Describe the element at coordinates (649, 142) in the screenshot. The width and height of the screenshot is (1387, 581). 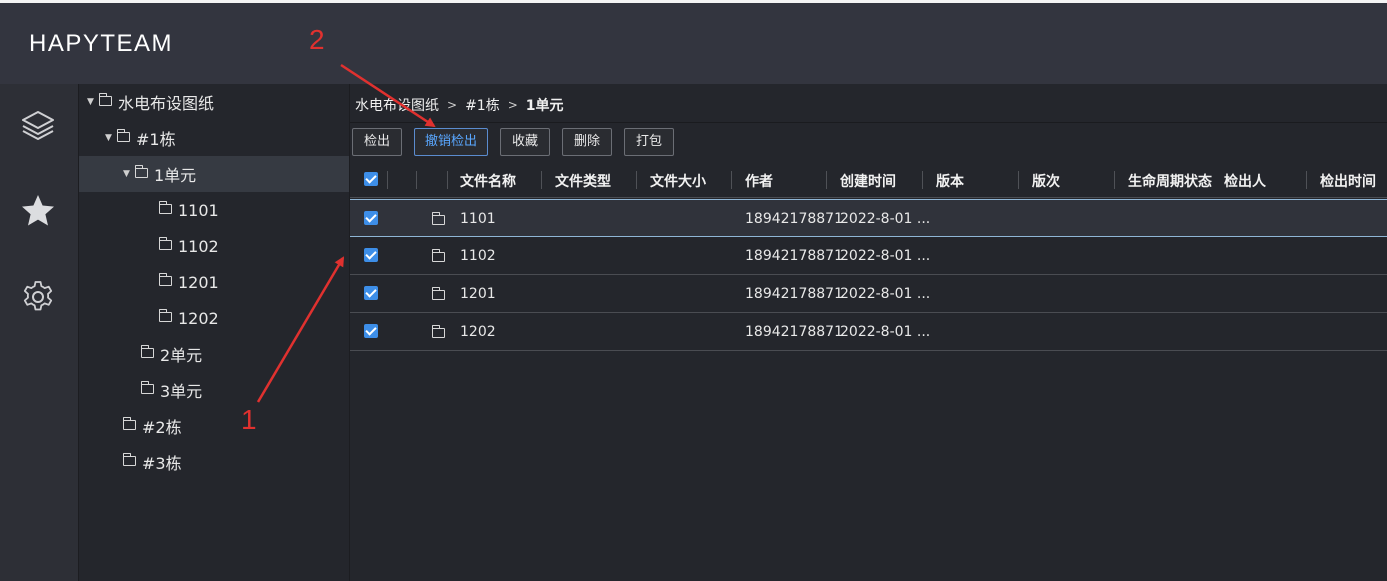
I see `pack-button: 打包` at that location.